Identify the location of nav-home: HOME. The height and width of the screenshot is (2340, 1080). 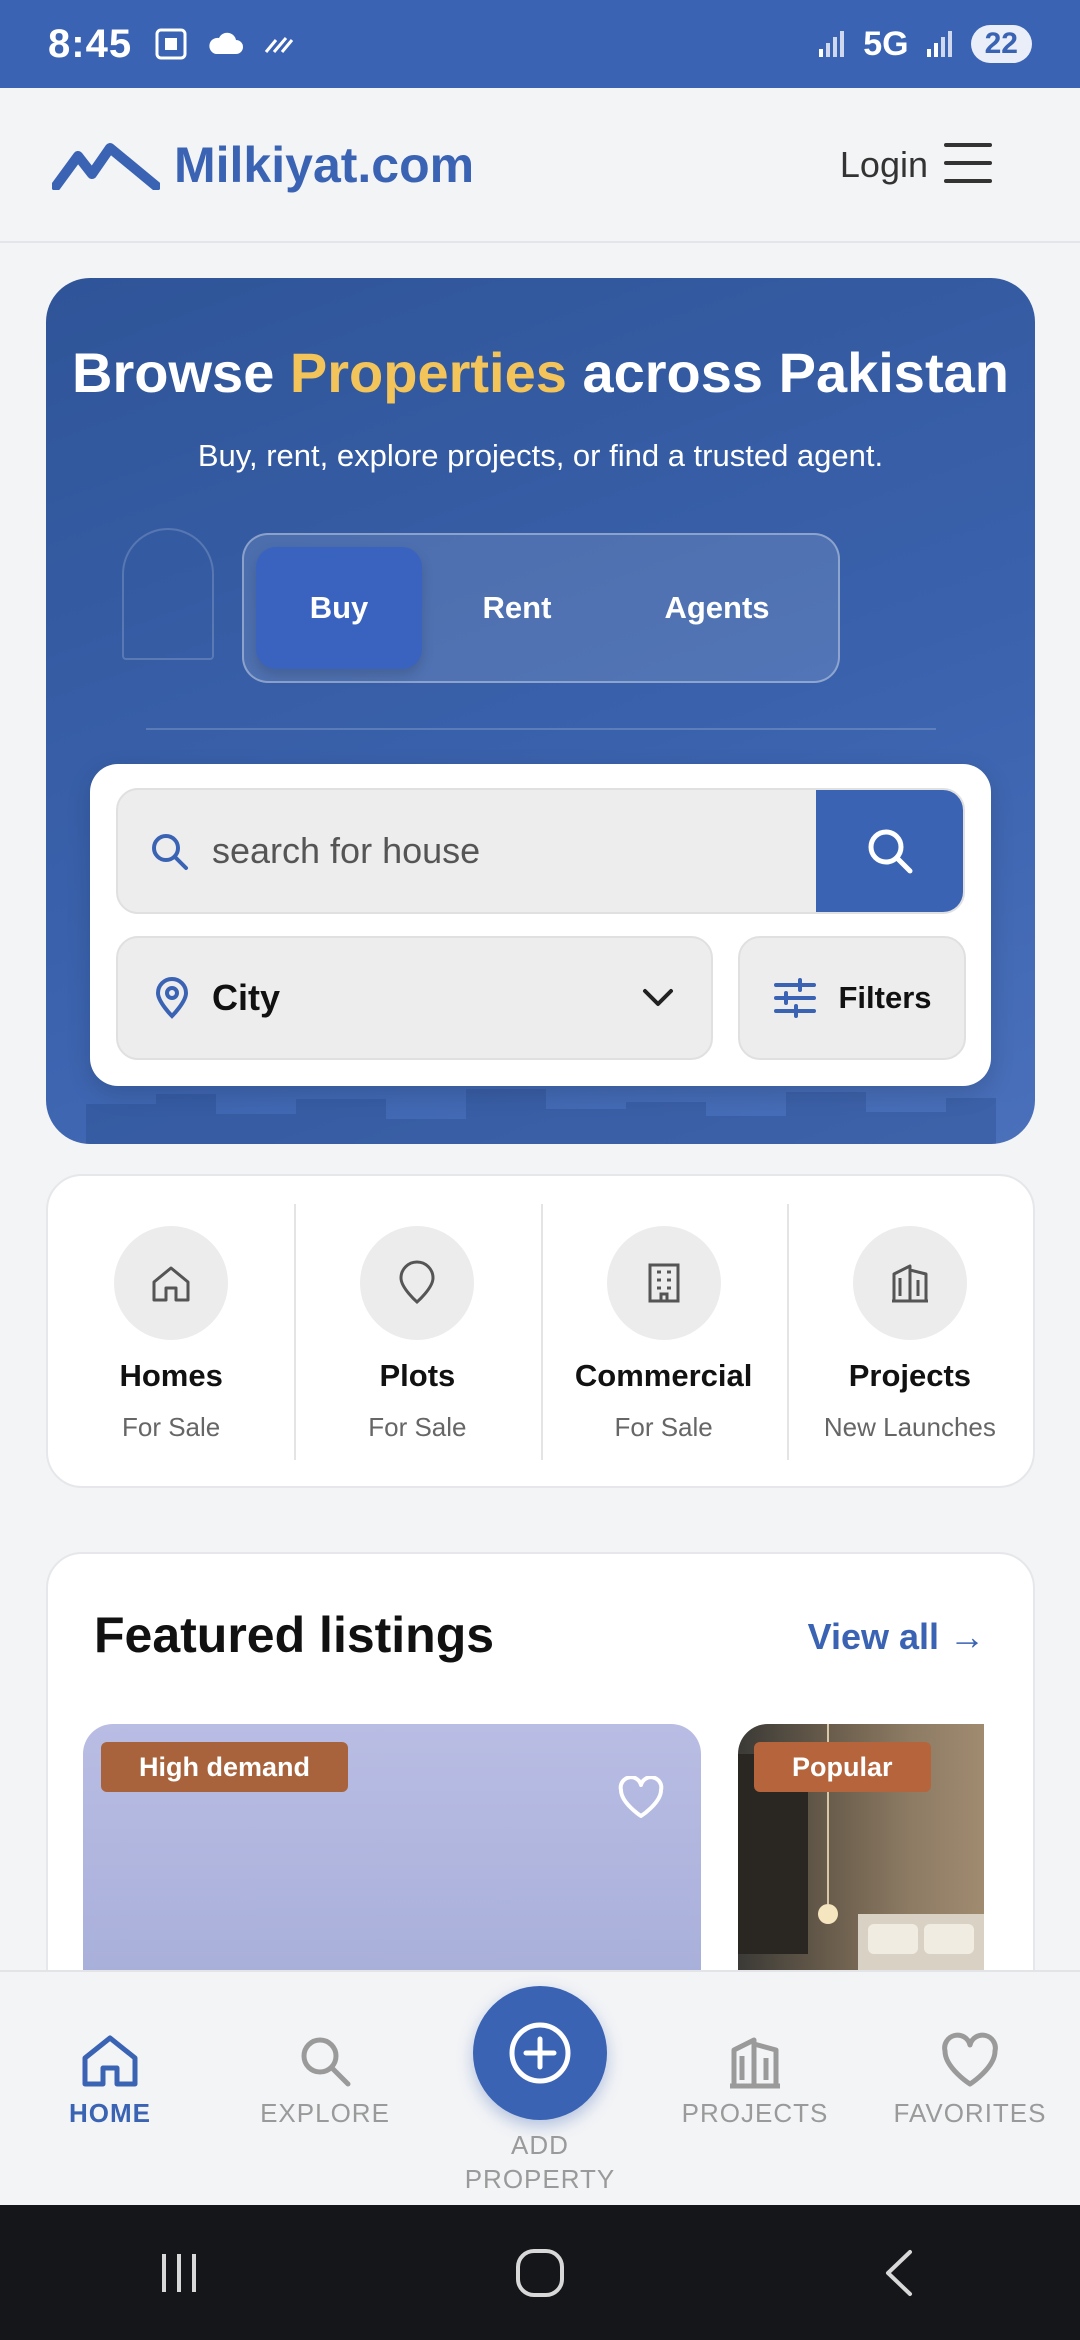
(110, 2080).